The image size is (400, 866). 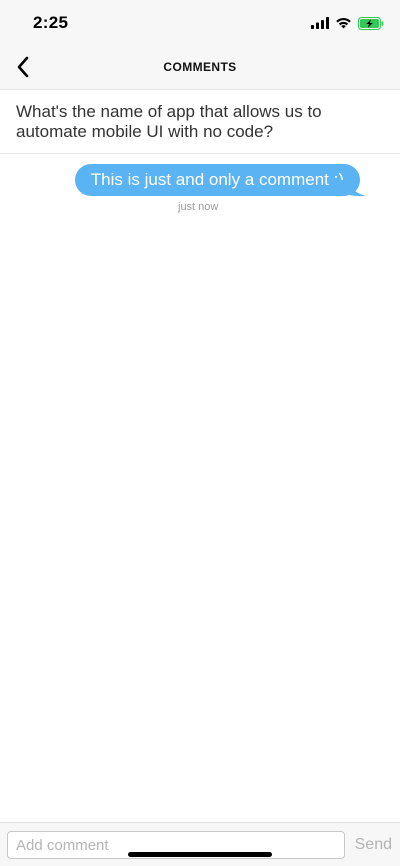 I want to click on status-icons, so click(x=347, y=23).